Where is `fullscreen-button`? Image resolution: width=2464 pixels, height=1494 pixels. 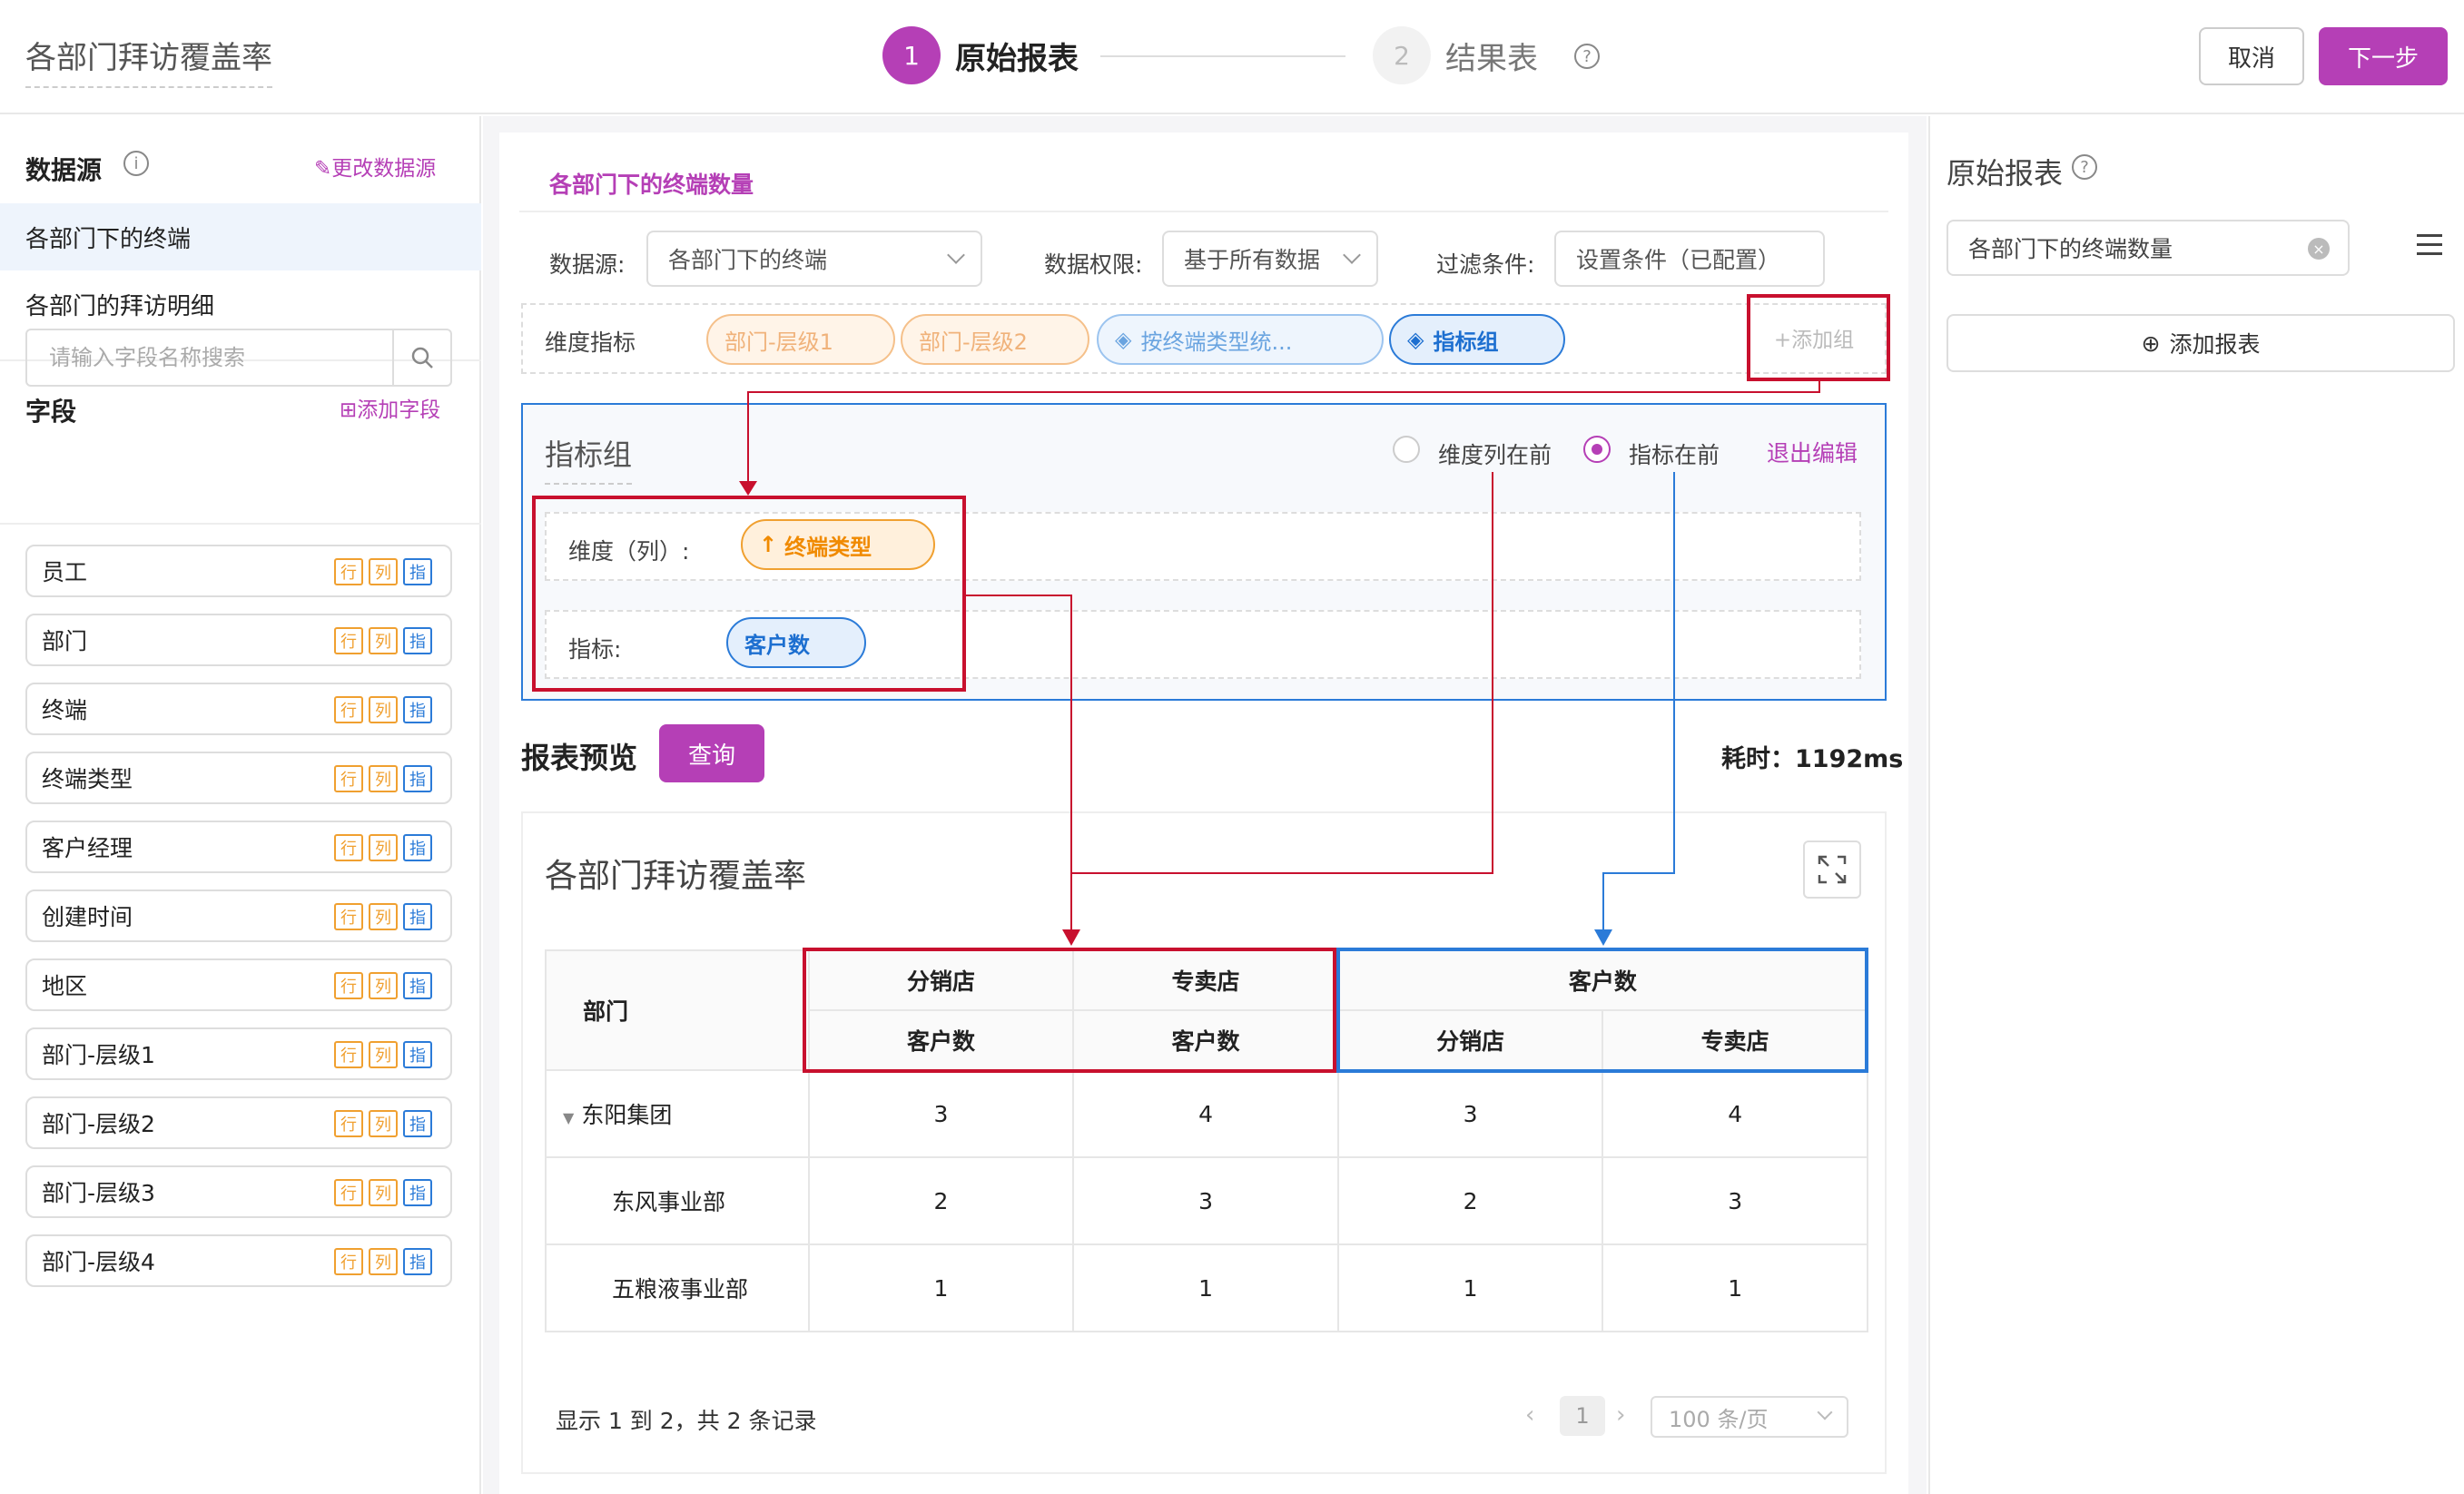
fullscreen-button is located at coordinates (1832, 869).